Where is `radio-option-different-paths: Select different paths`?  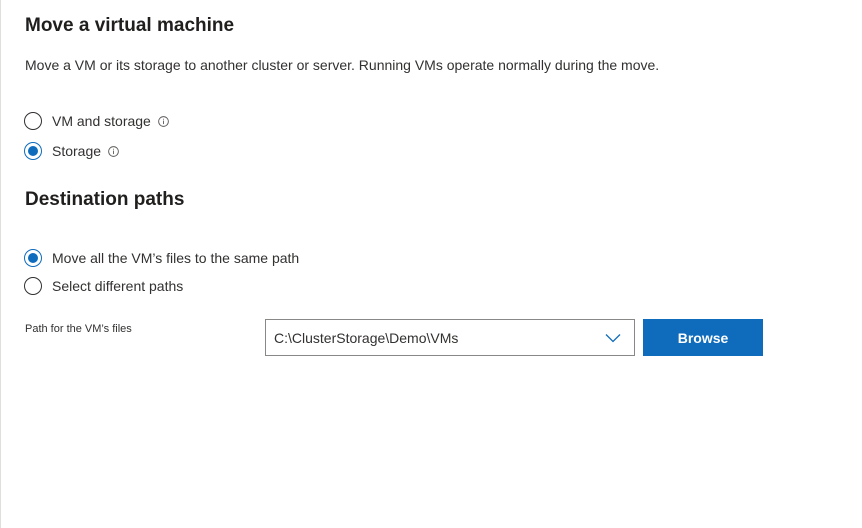 radio-option-different-paths: Select different paths is located at coordinates (103, 286).